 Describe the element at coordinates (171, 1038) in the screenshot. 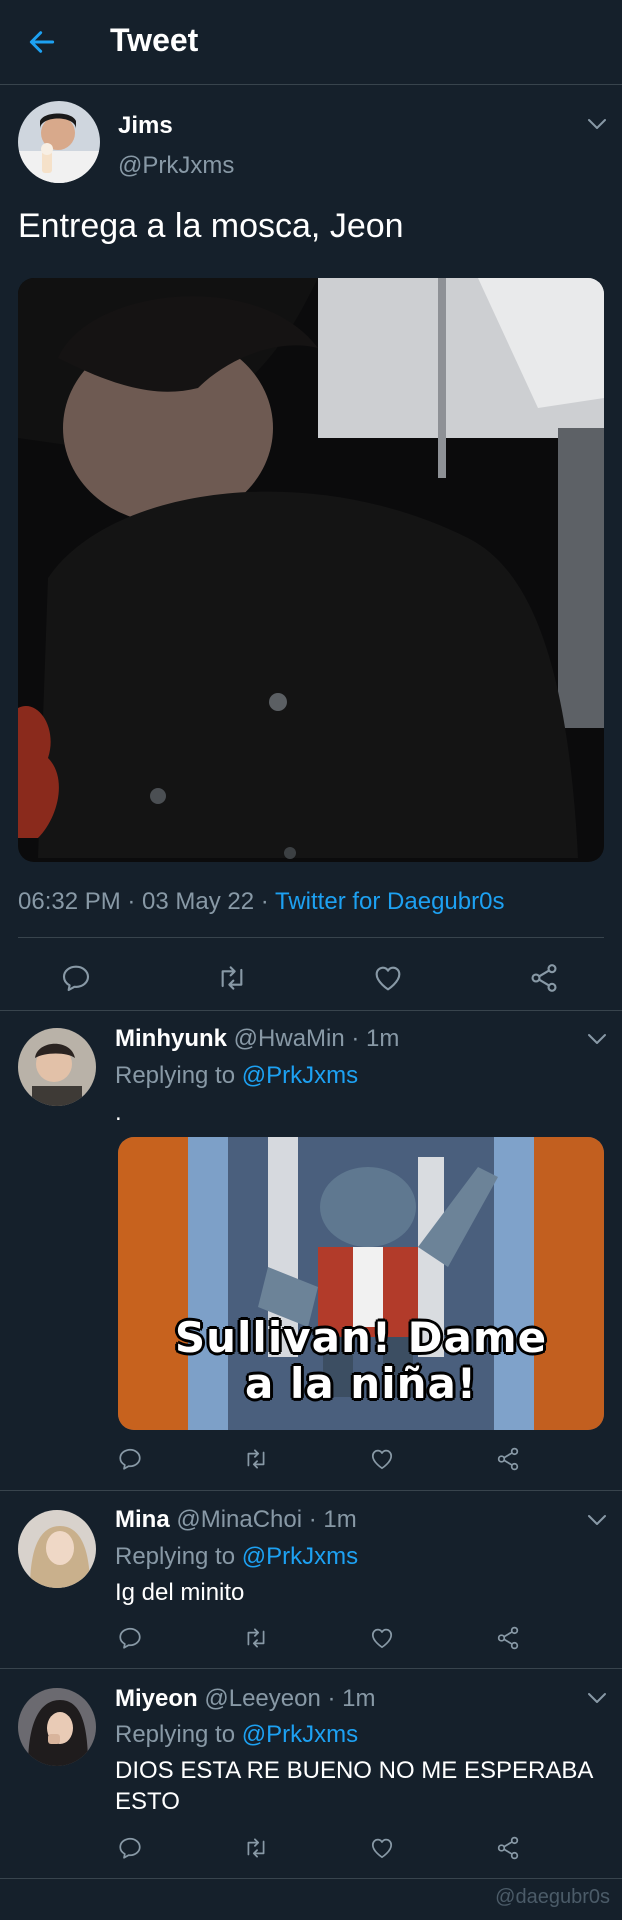

I see `reply-author-name: Minhyunk` at that location.